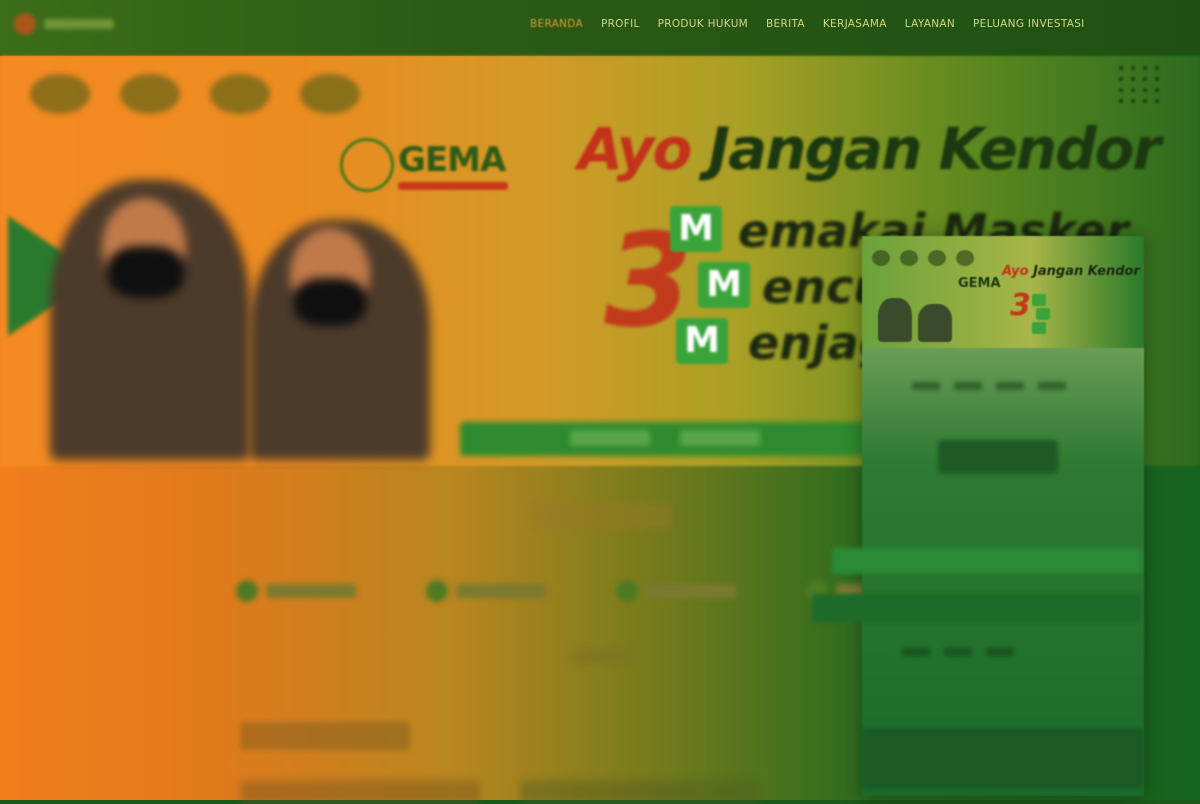 This screenshot has height=804, width=1200. I want to click on gema-logo-text: GEMA, so click(452, 160).